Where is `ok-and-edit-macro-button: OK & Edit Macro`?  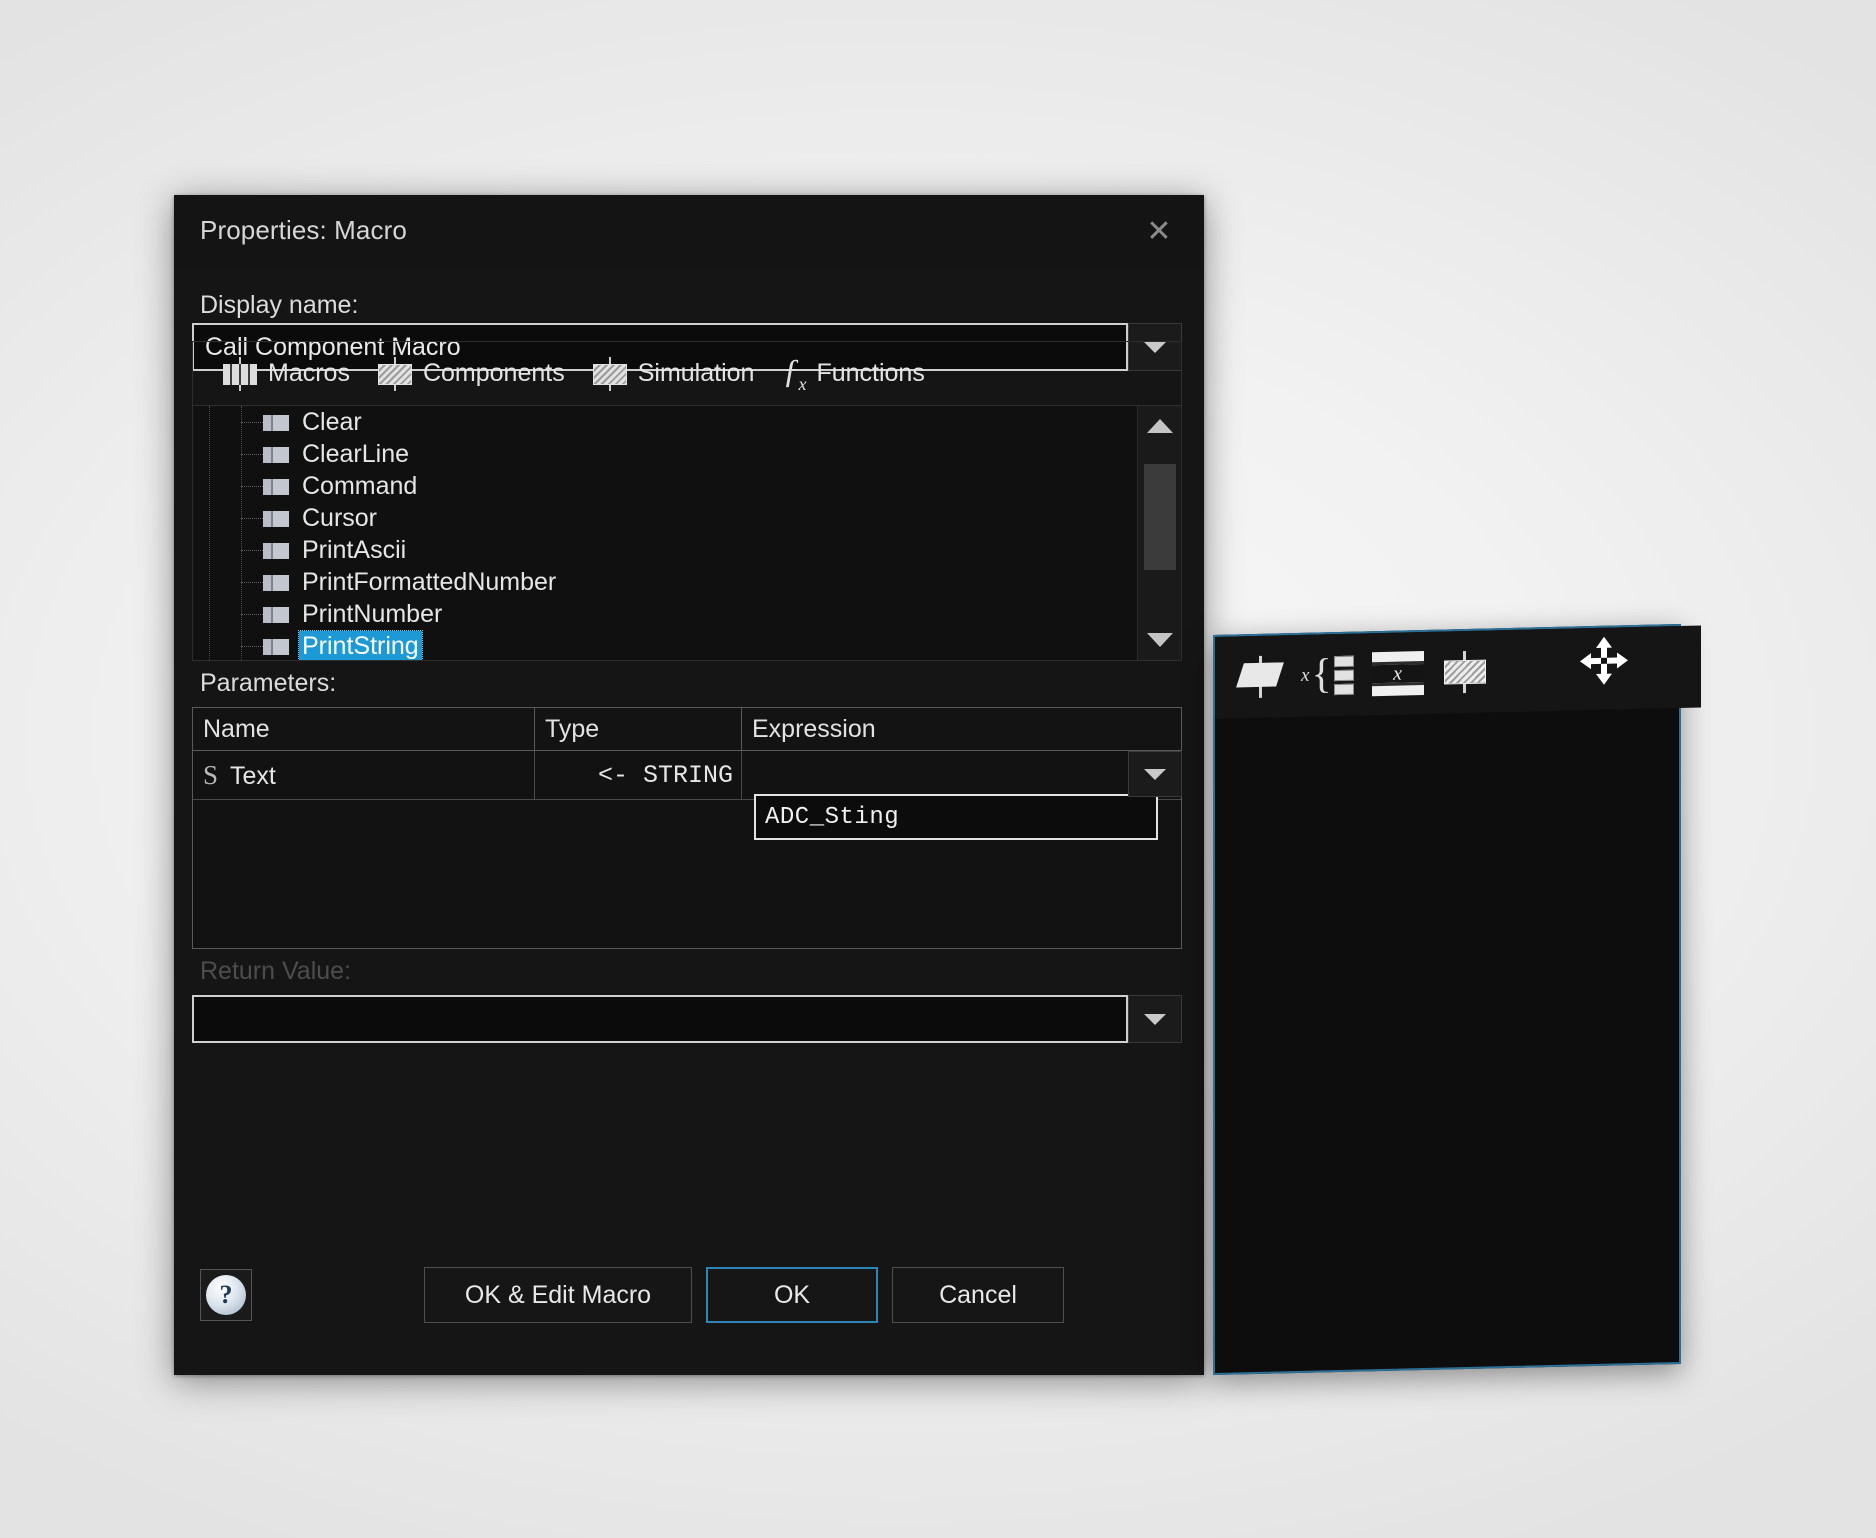
ok-and-edit-macro-button: OK & Edit Macro is located at coordinates (558, 1295).